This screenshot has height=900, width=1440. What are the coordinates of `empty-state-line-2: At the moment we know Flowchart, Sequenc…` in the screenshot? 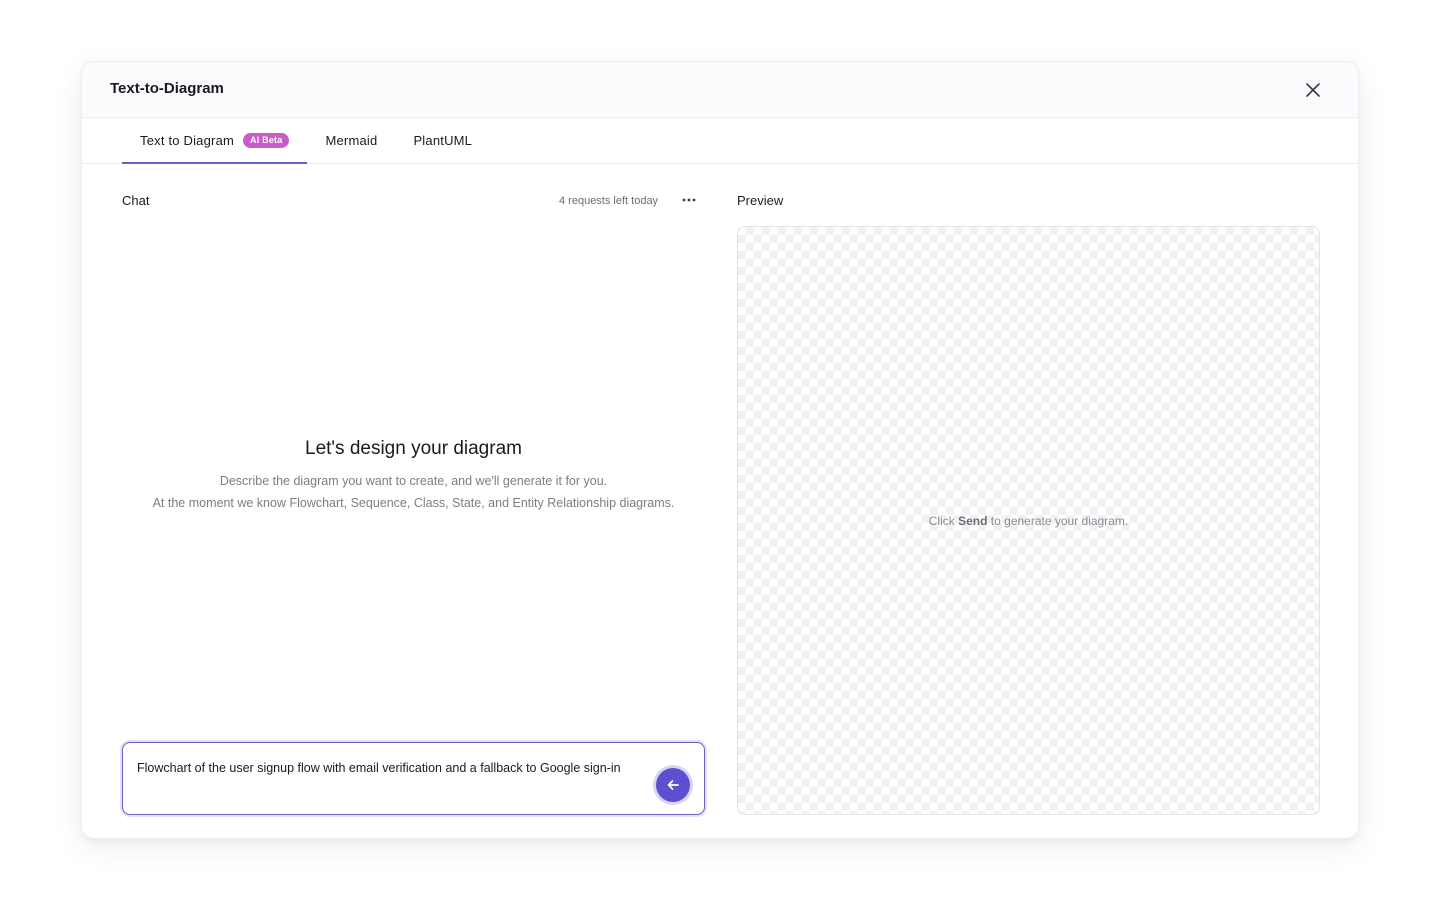 It's located at (413, 503).